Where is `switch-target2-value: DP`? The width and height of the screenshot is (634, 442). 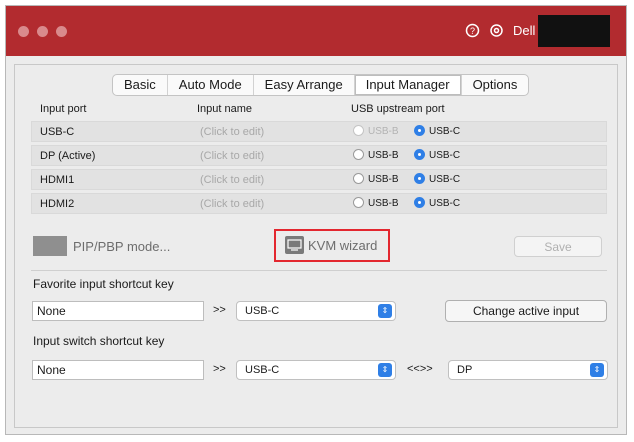
switch-target2-value: DP is located at coordinates (465, 370).